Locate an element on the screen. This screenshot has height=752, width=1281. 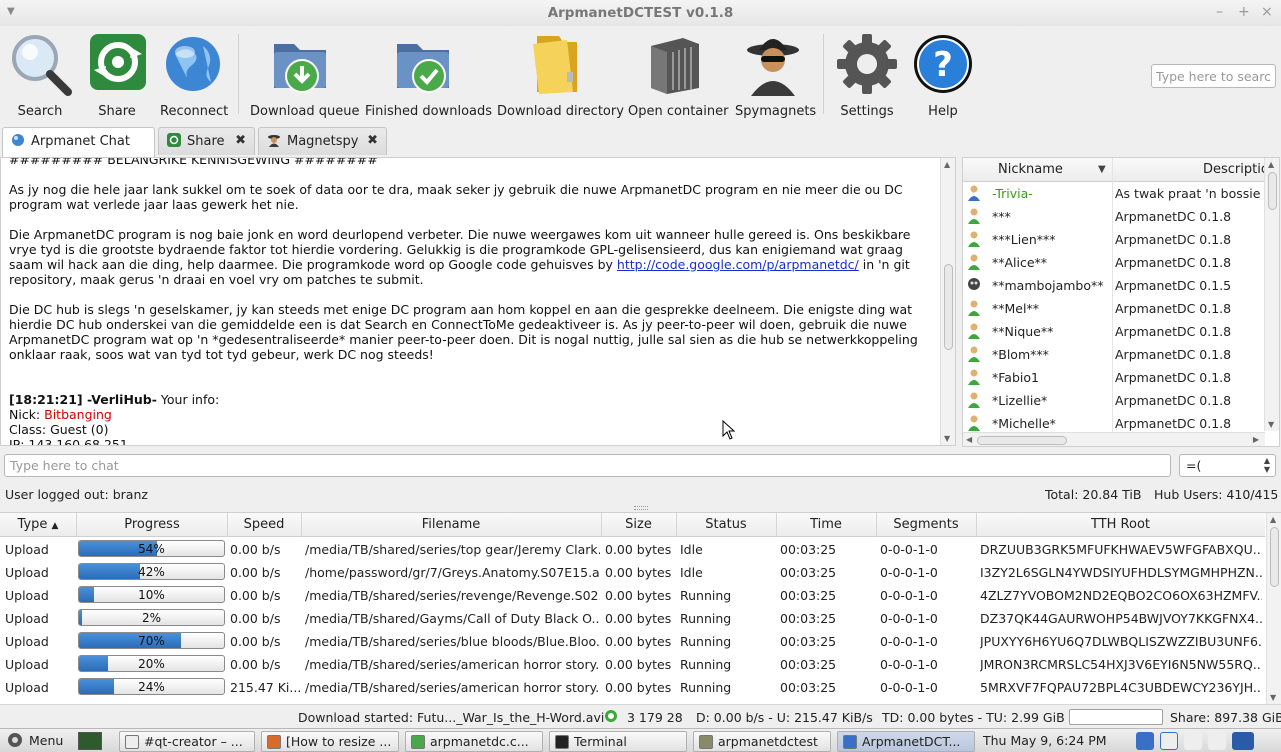
menu-gear-icon is located at coordinates (15, 741).